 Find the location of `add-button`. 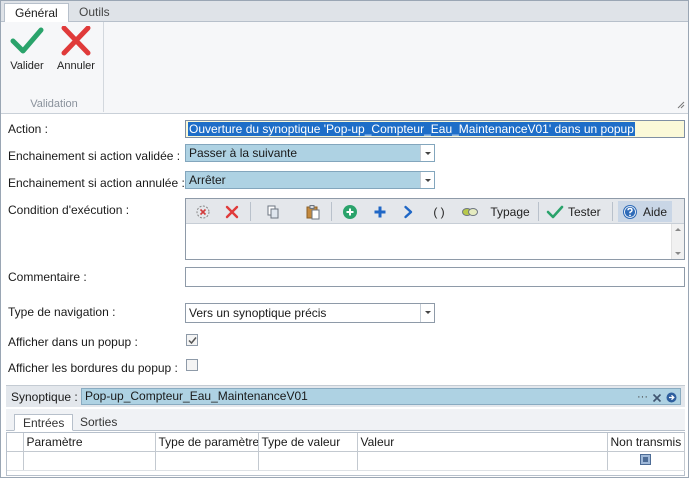

add-button is located at coordinates (350, 211).